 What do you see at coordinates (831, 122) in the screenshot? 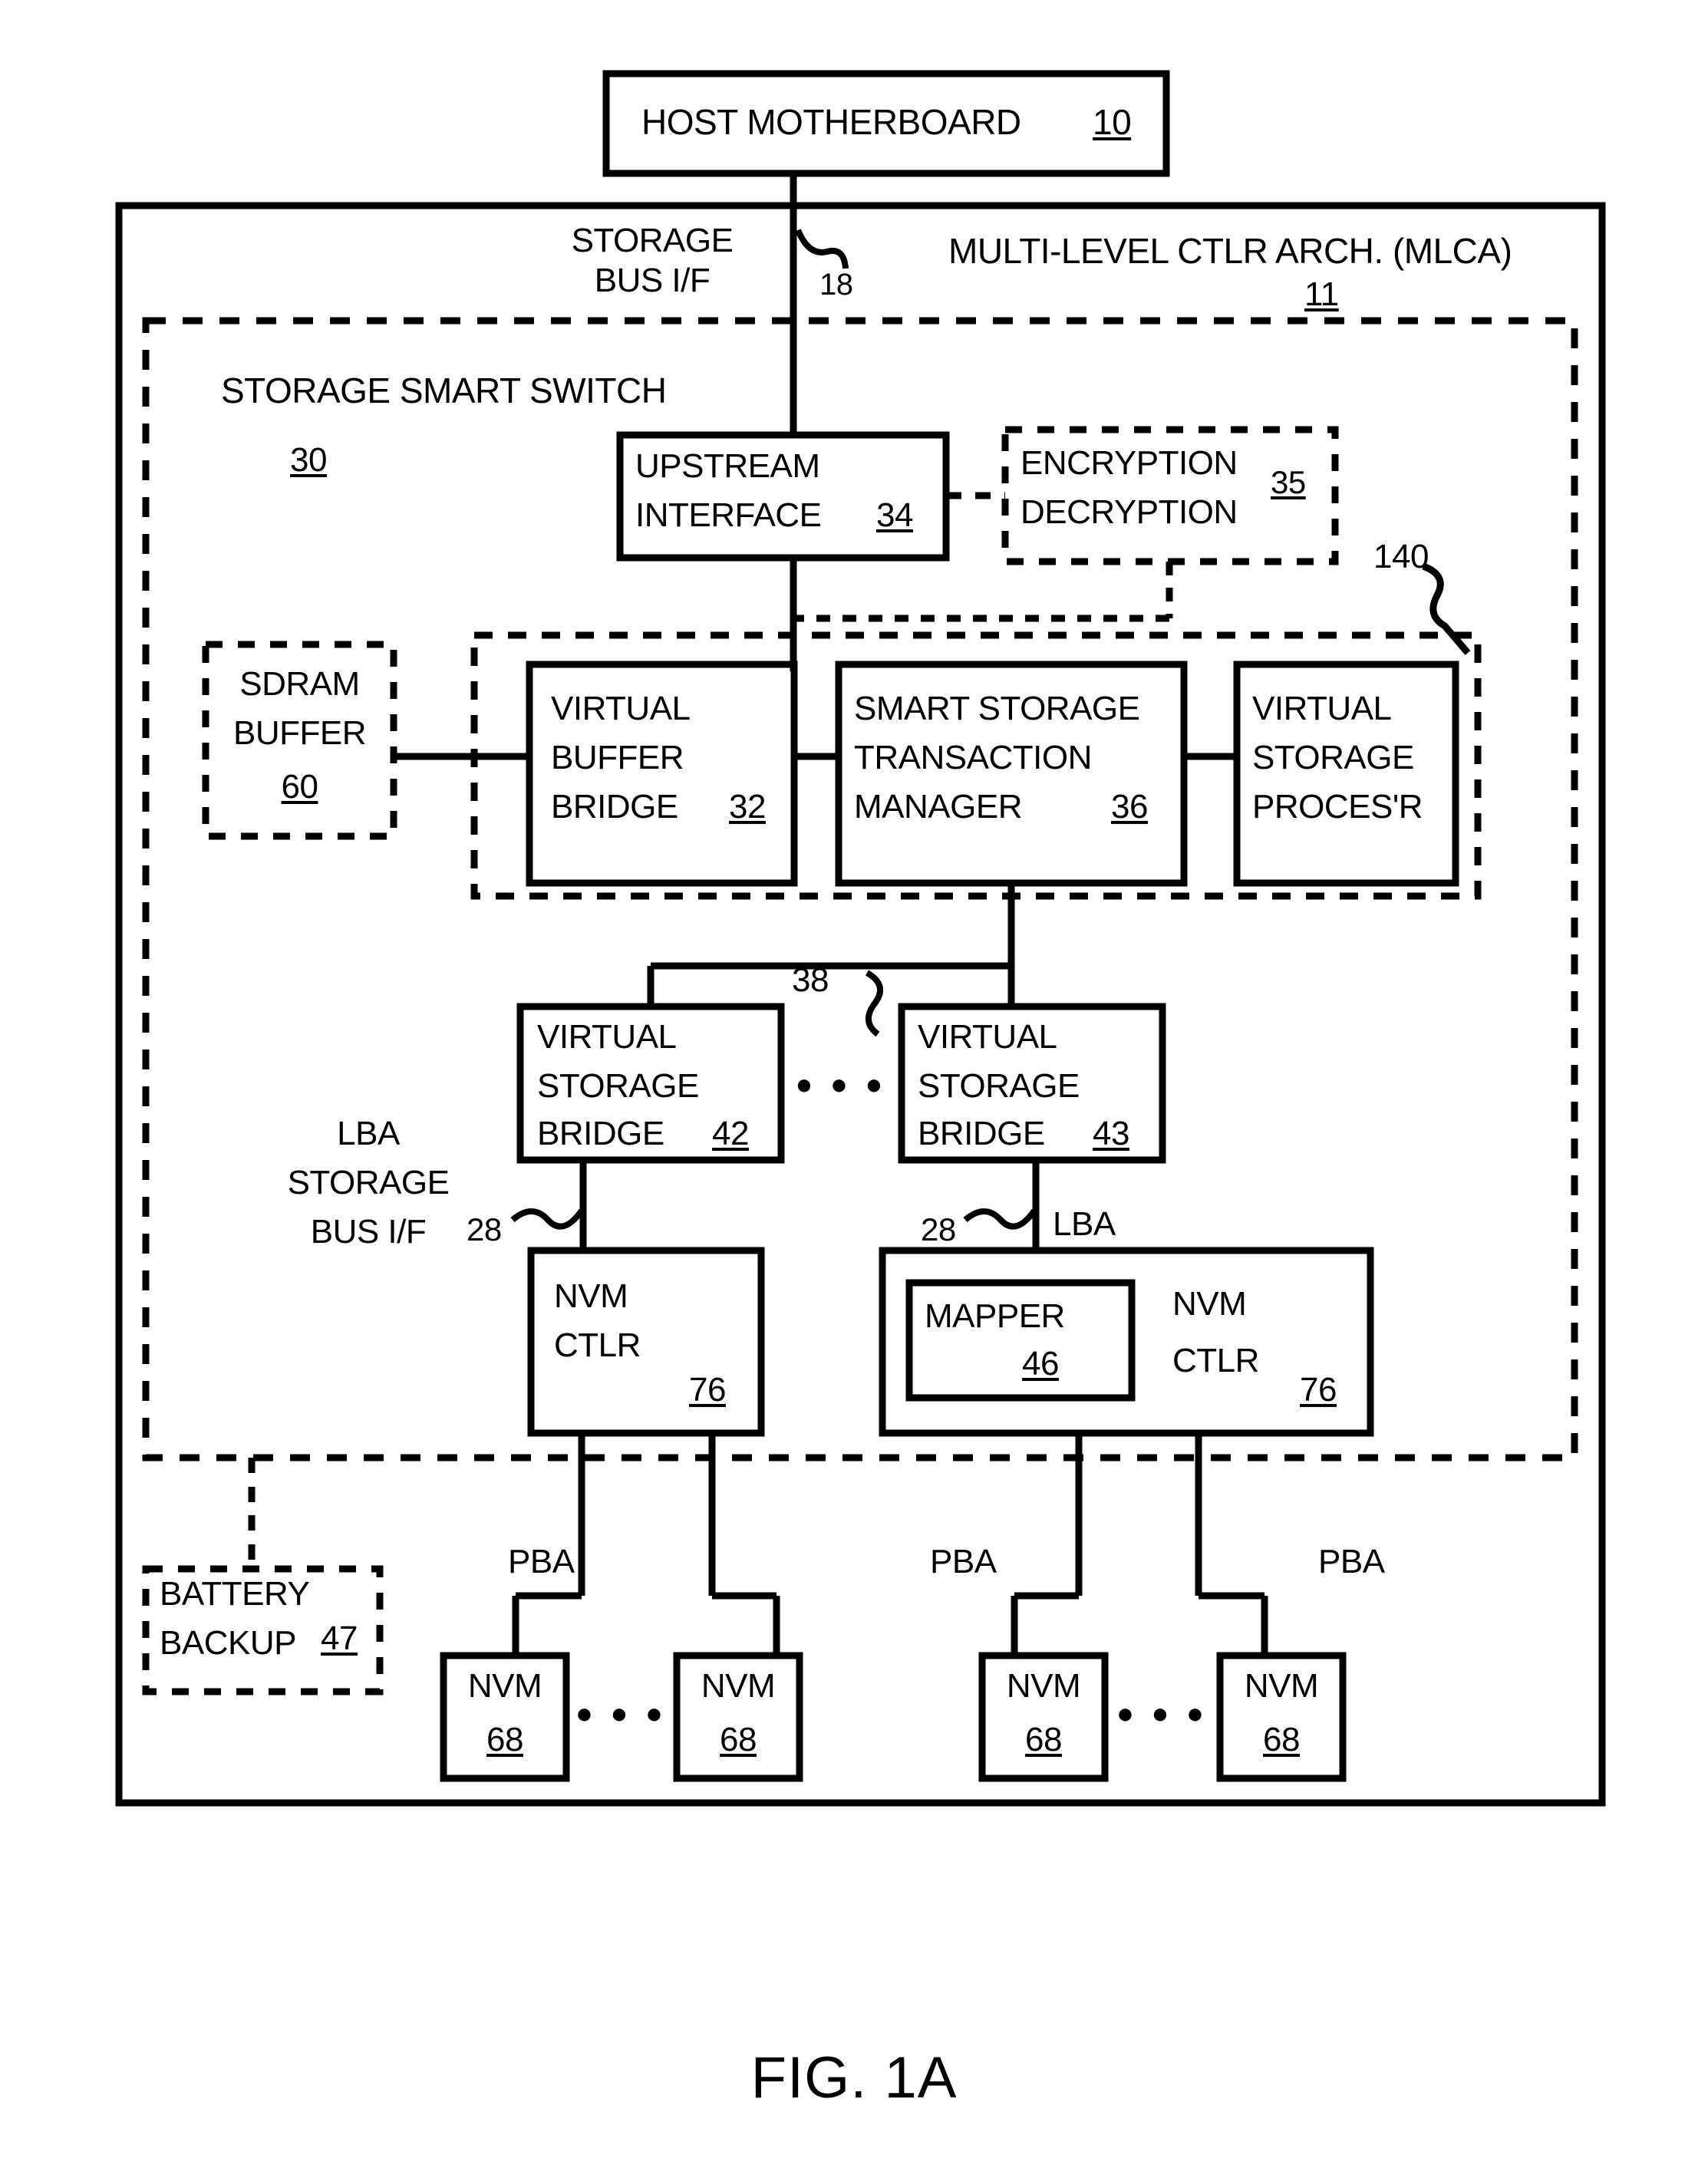
I see `host-motherboard-label: HOST MOTHERBOARD` at bounding box center [831, 122].